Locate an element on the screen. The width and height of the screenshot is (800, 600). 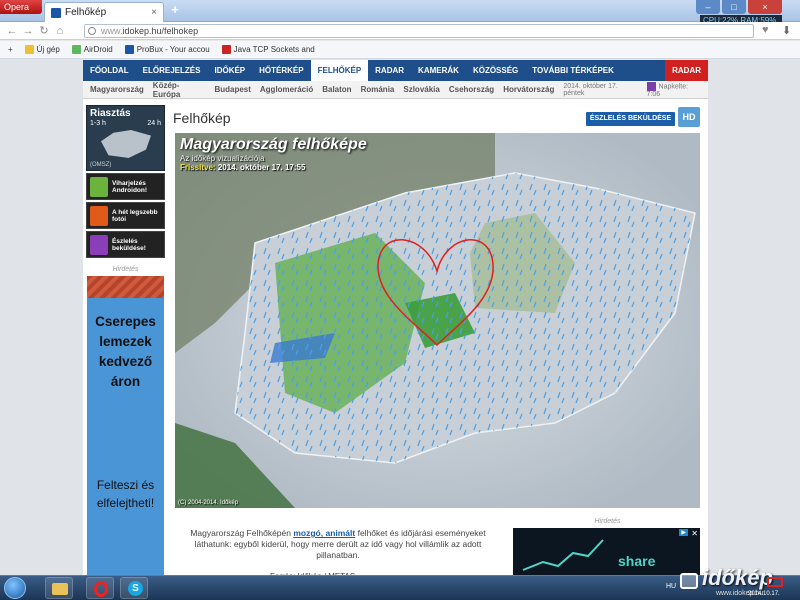
nav-radar: RADAR is located at coordinates (389, 70).